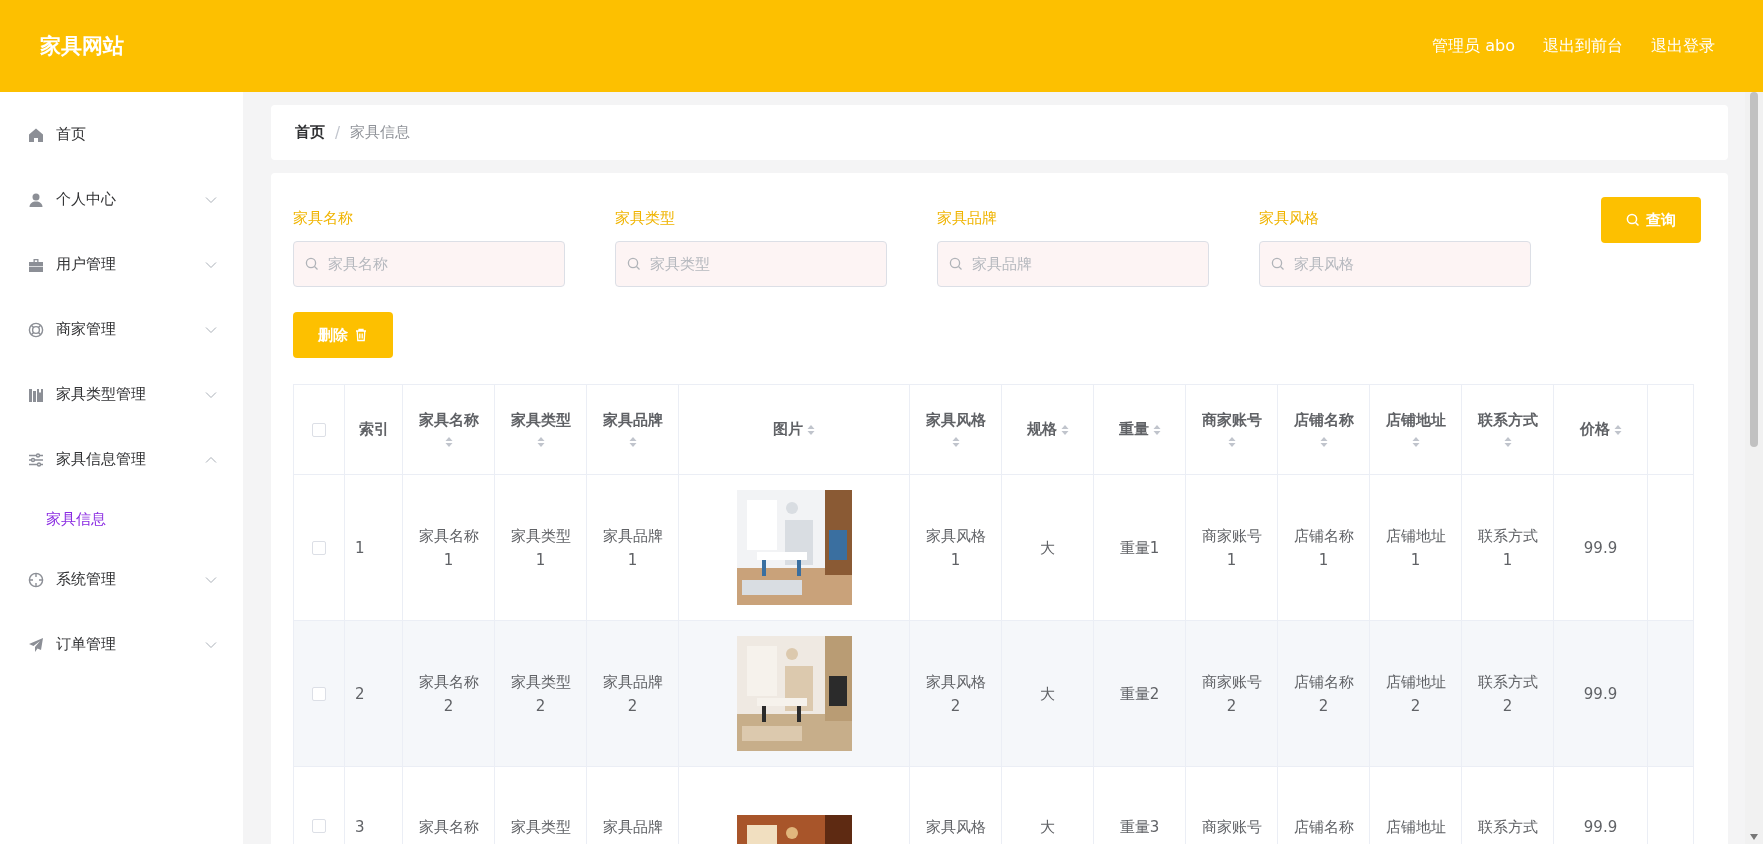 The width and height of the screenshot is (1763, 844). What do you see at coordinates (1073, 264) in the screenshot?
I see `search-field: 家具品牌` at bounding box center [1073, 264].